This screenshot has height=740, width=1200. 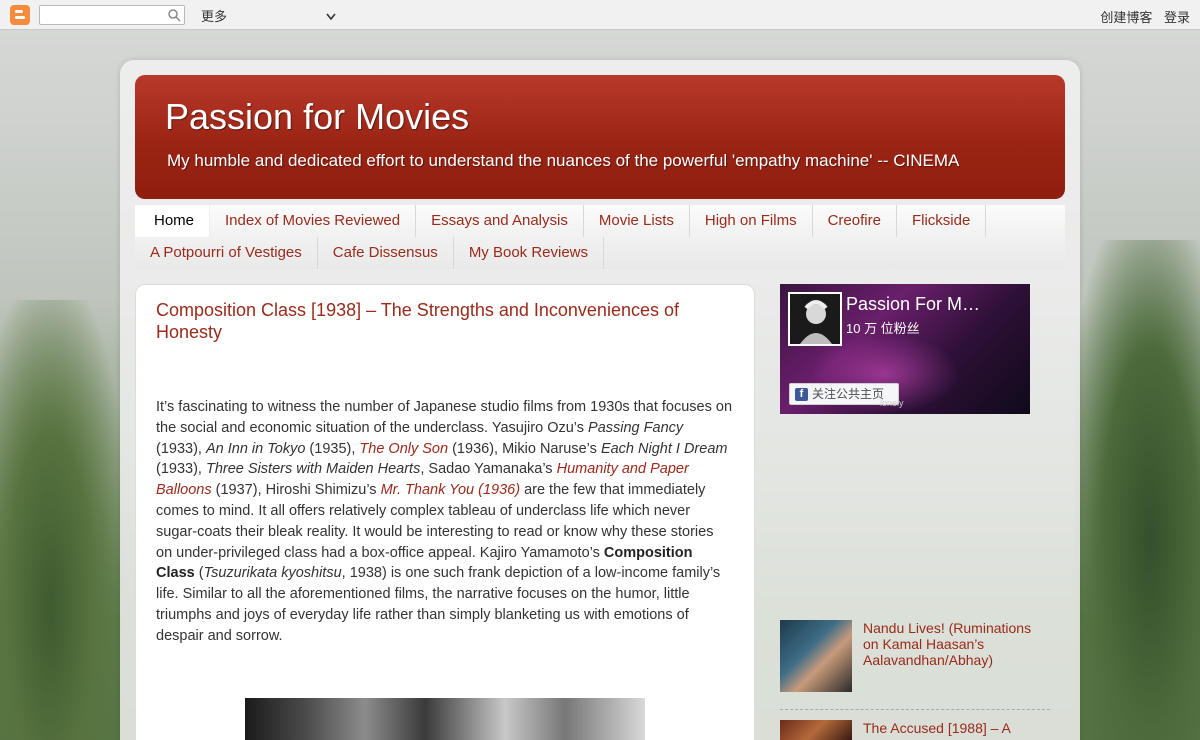 I want to click on tab-creofire: Creofire, so click(x=855, y=221).